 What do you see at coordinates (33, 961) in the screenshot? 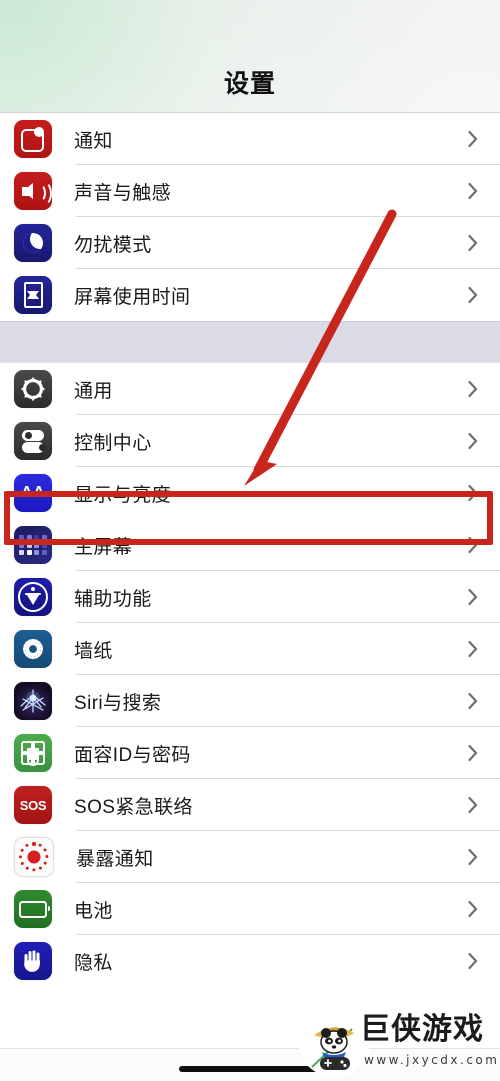
I see `privacy-hand-icon` at bounding box center [33, 961].